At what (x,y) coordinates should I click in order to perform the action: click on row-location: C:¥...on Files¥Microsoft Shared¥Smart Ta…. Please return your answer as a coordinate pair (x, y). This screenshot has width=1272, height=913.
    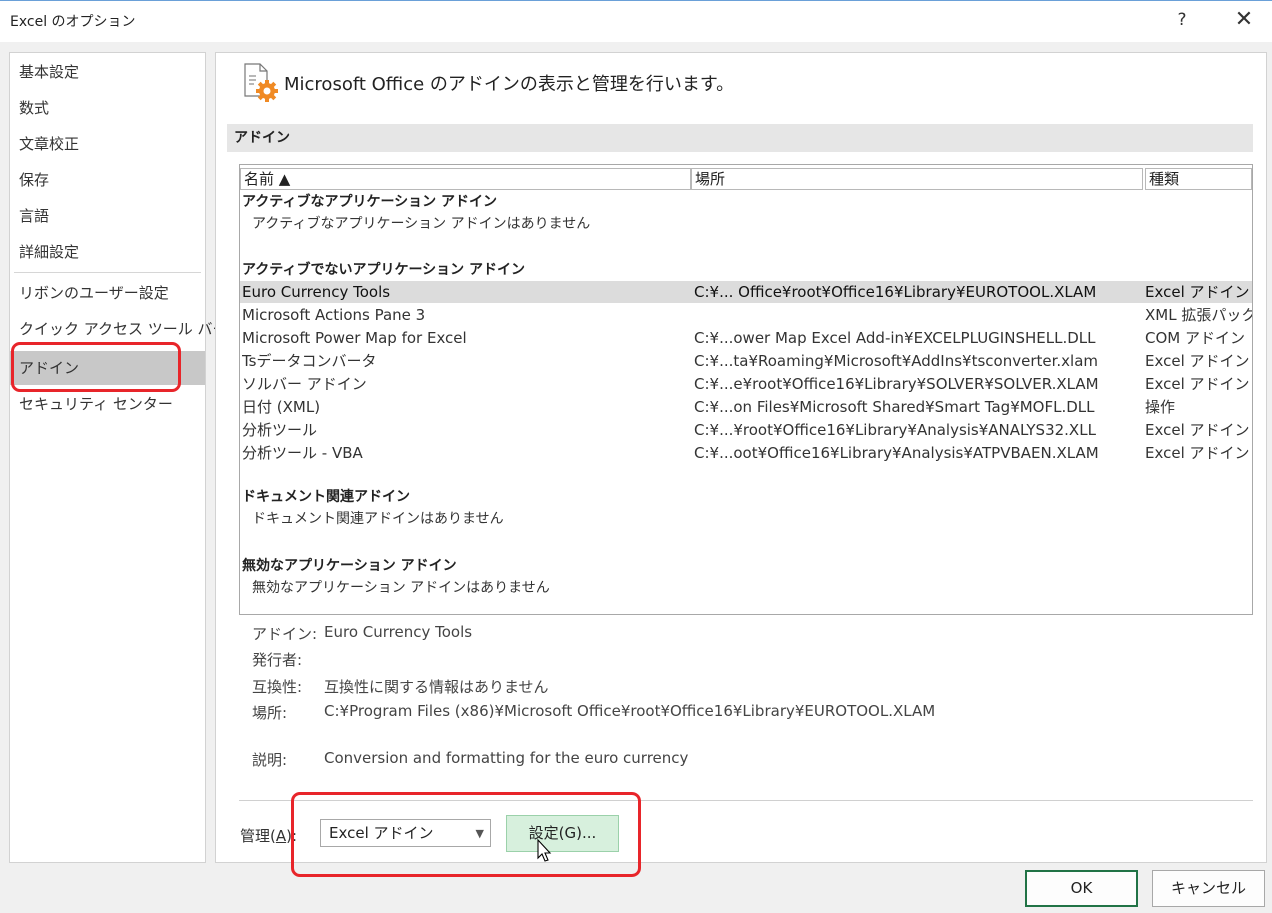
    Looking at the image, I should click on (894, 407).